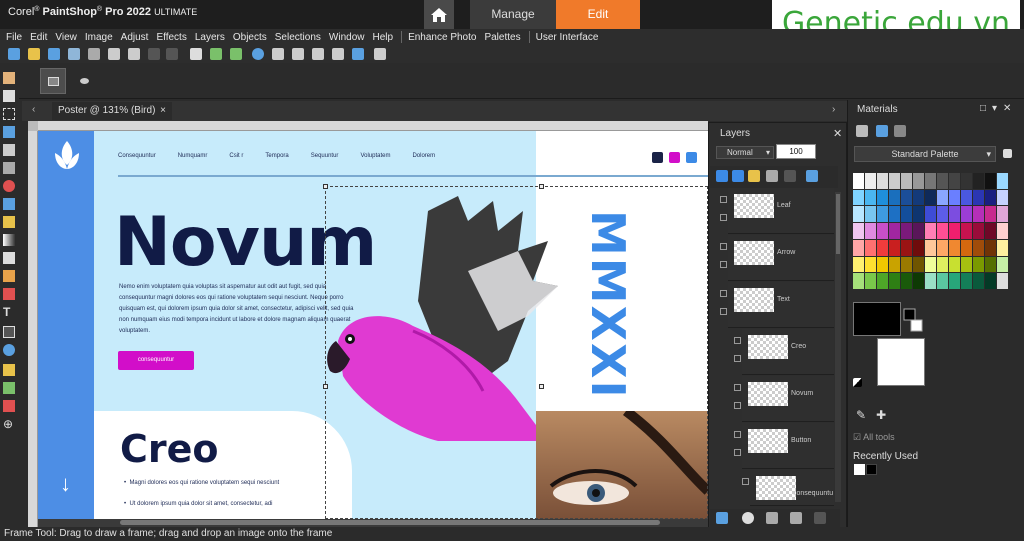  I want to click on reset-colors-icon, so click(857, 382).